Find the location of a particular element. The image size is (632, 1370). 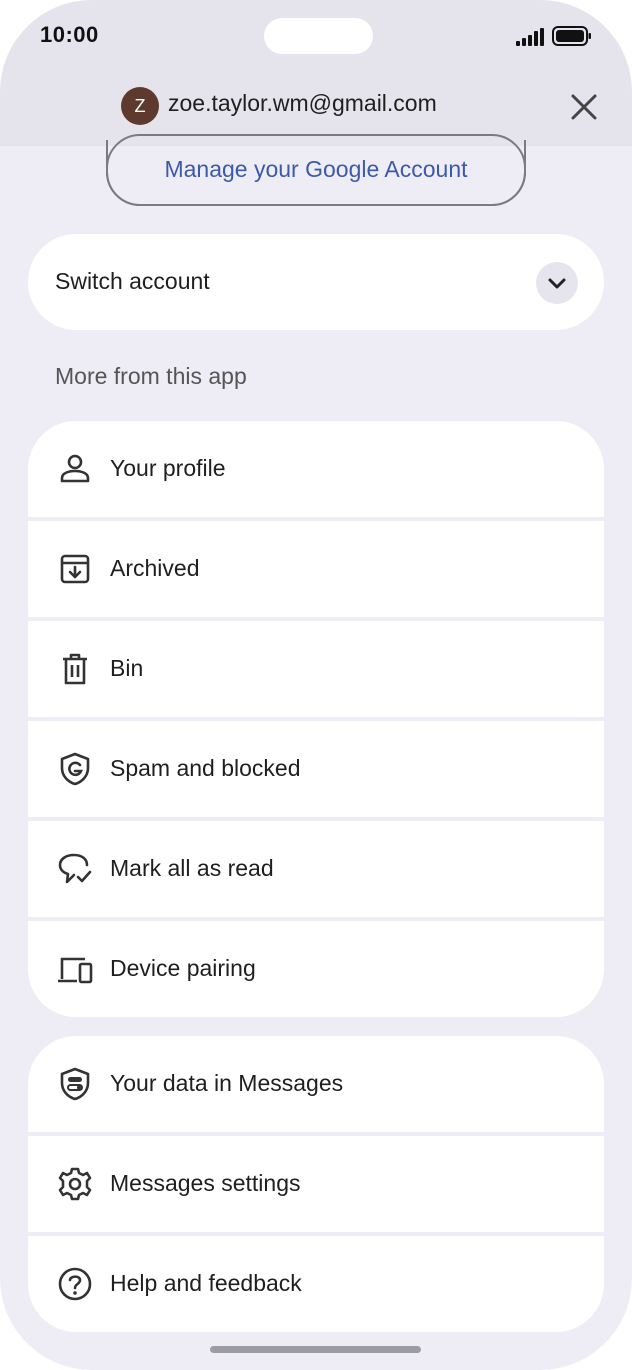

menu-item-your-data-in-messages: Your data in Messages is located at coordinates (316, 1084).